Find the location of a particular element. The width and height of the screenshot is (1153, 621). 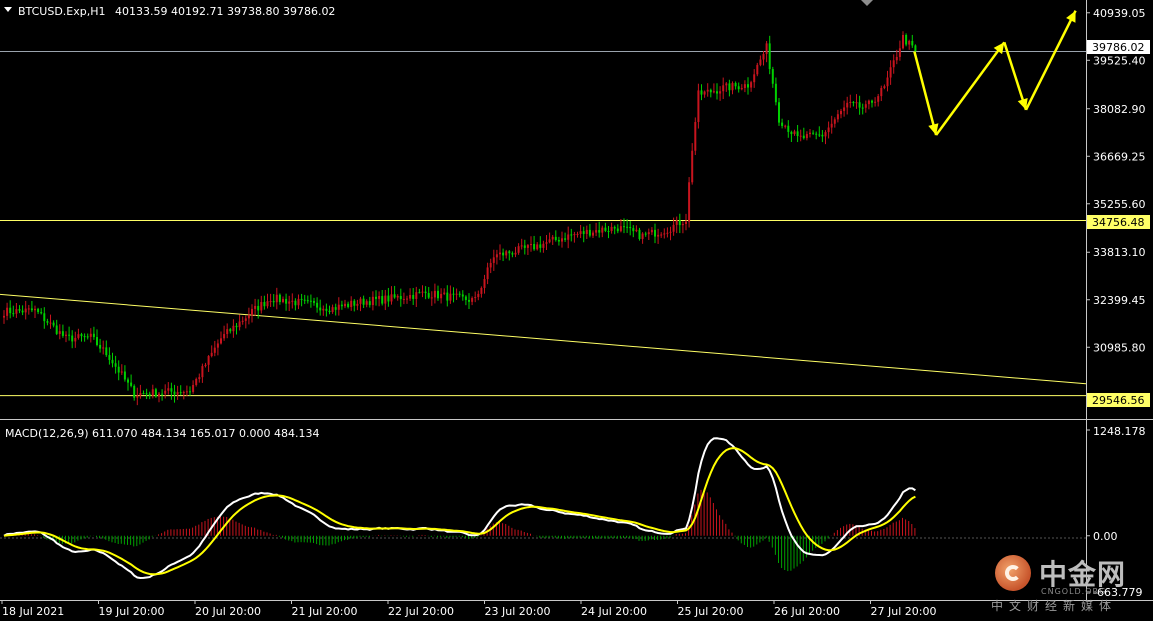

forecast-arrow-segment is located at coordinates (925, 93).